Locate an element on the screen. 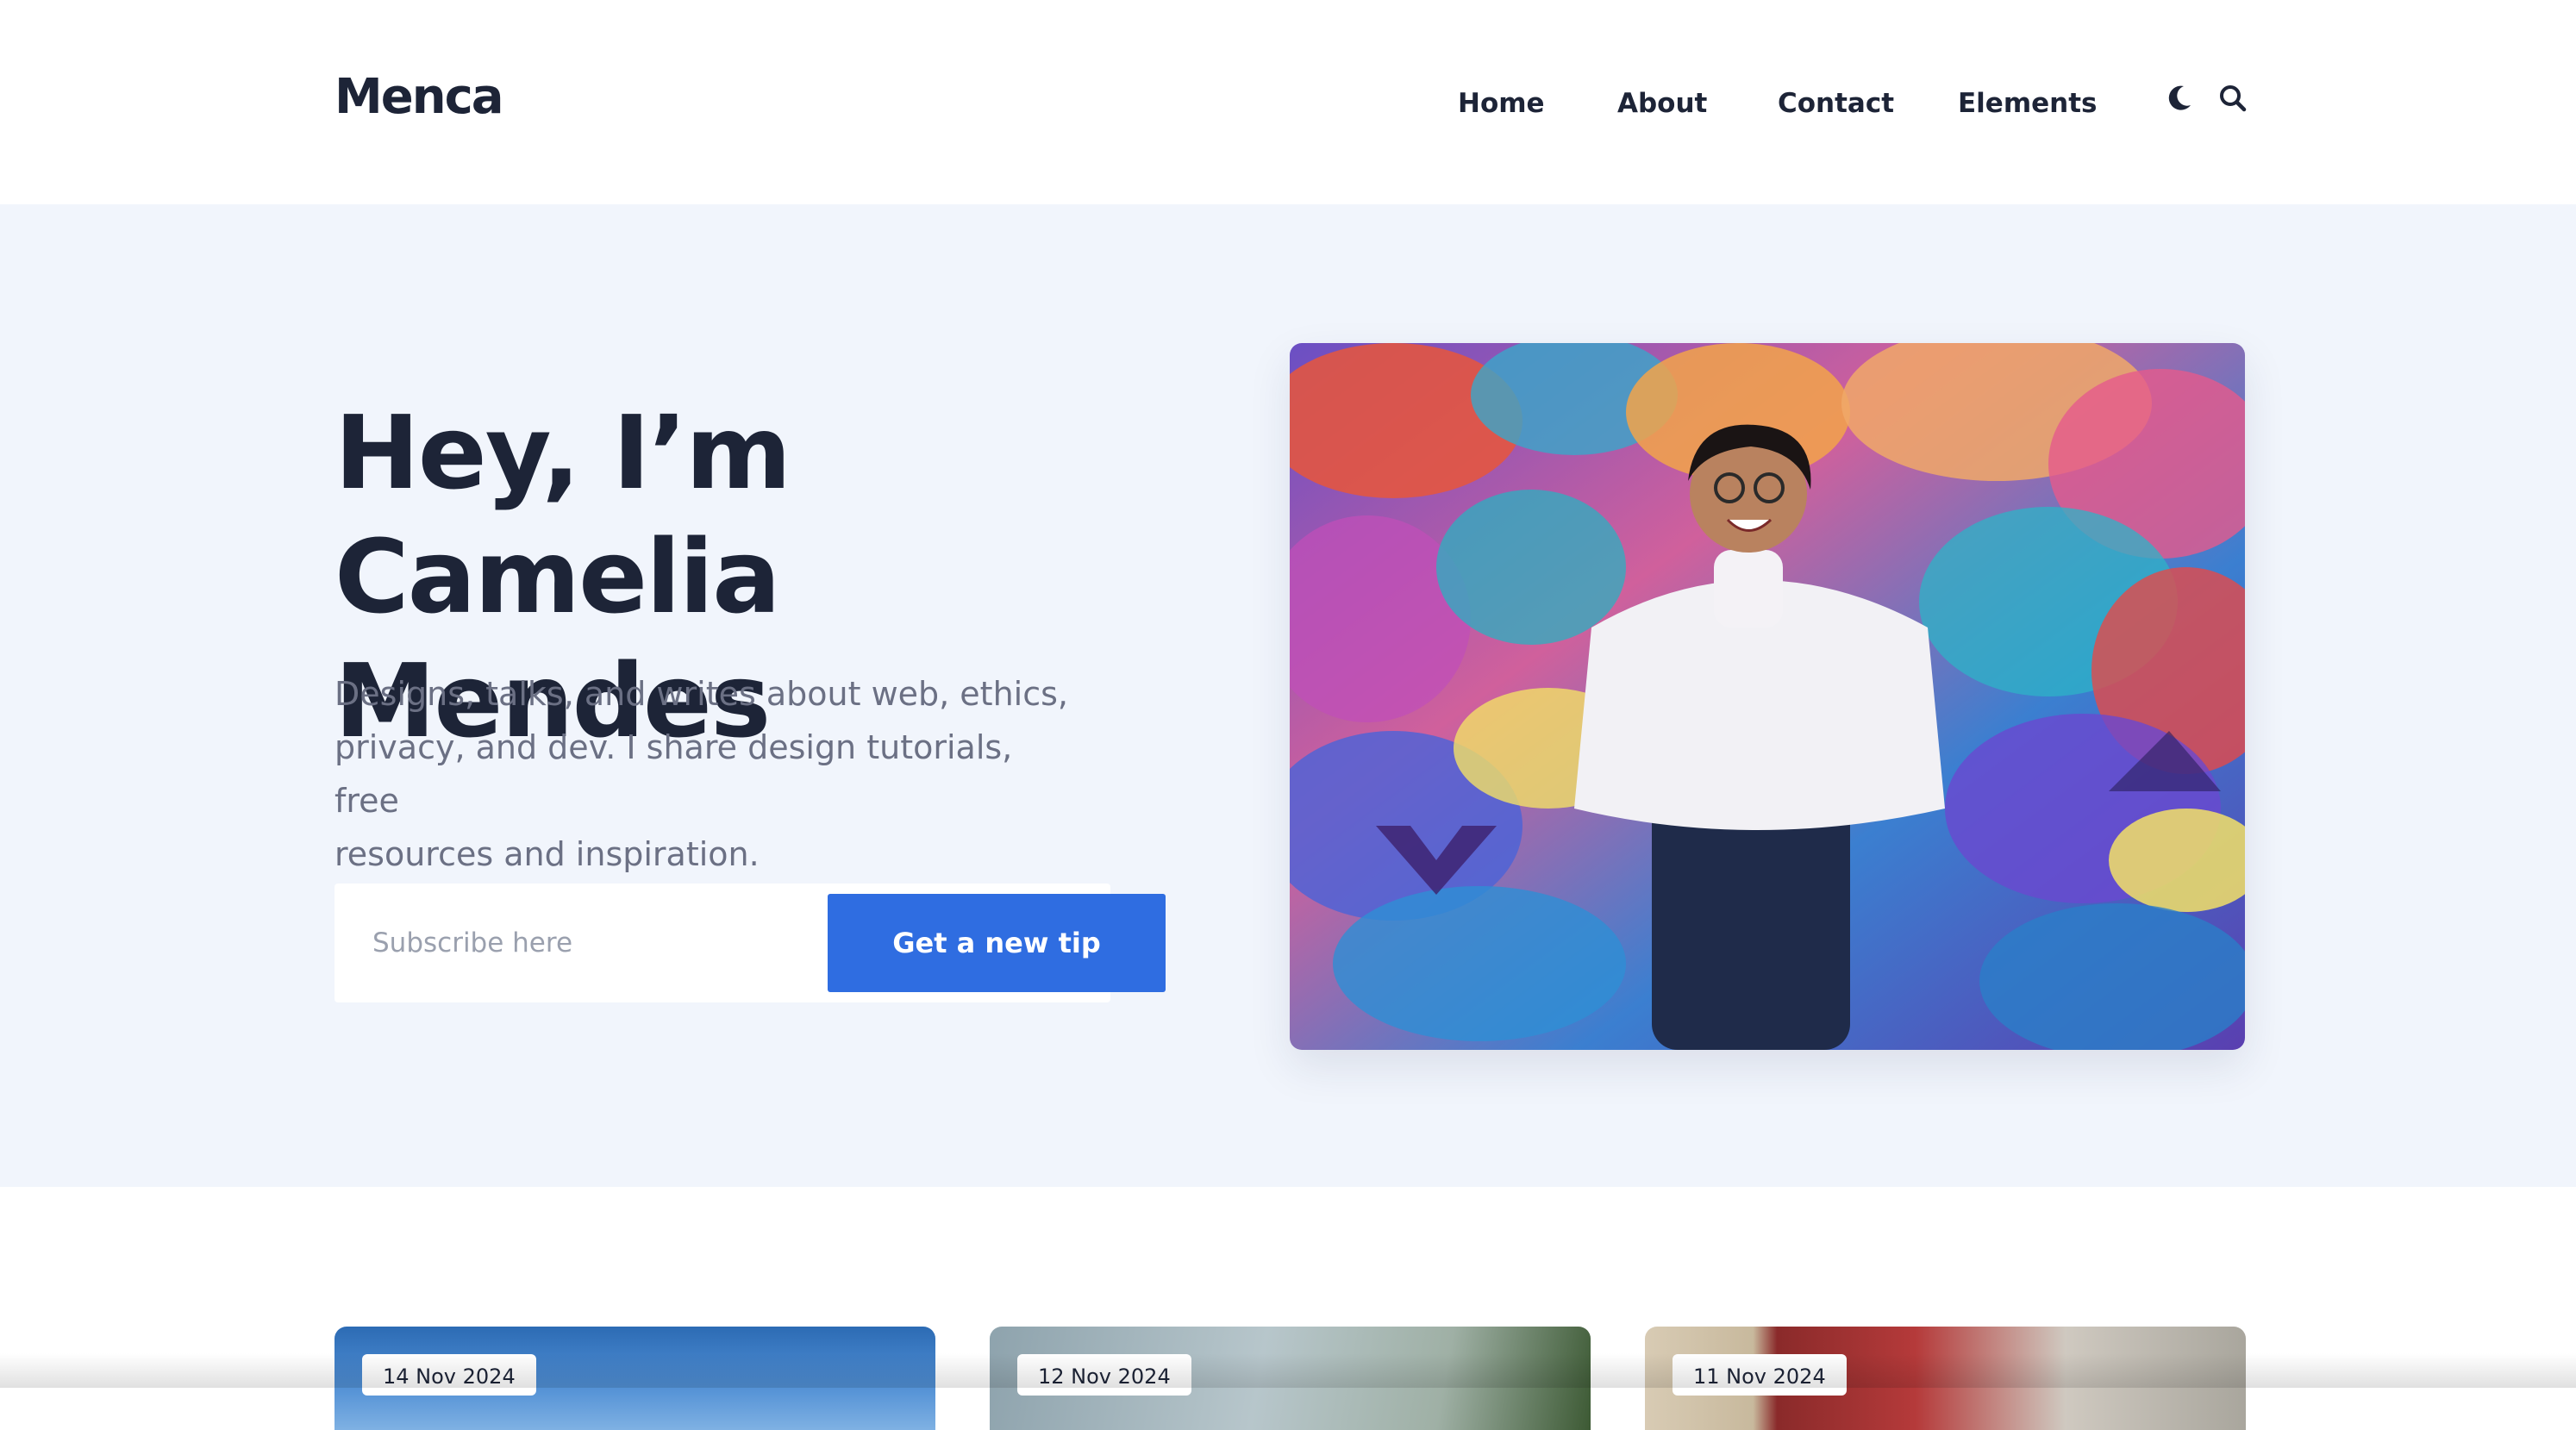 The image size is (2576, 1430). nav-home: Home is located at coordinates (1501, 103).